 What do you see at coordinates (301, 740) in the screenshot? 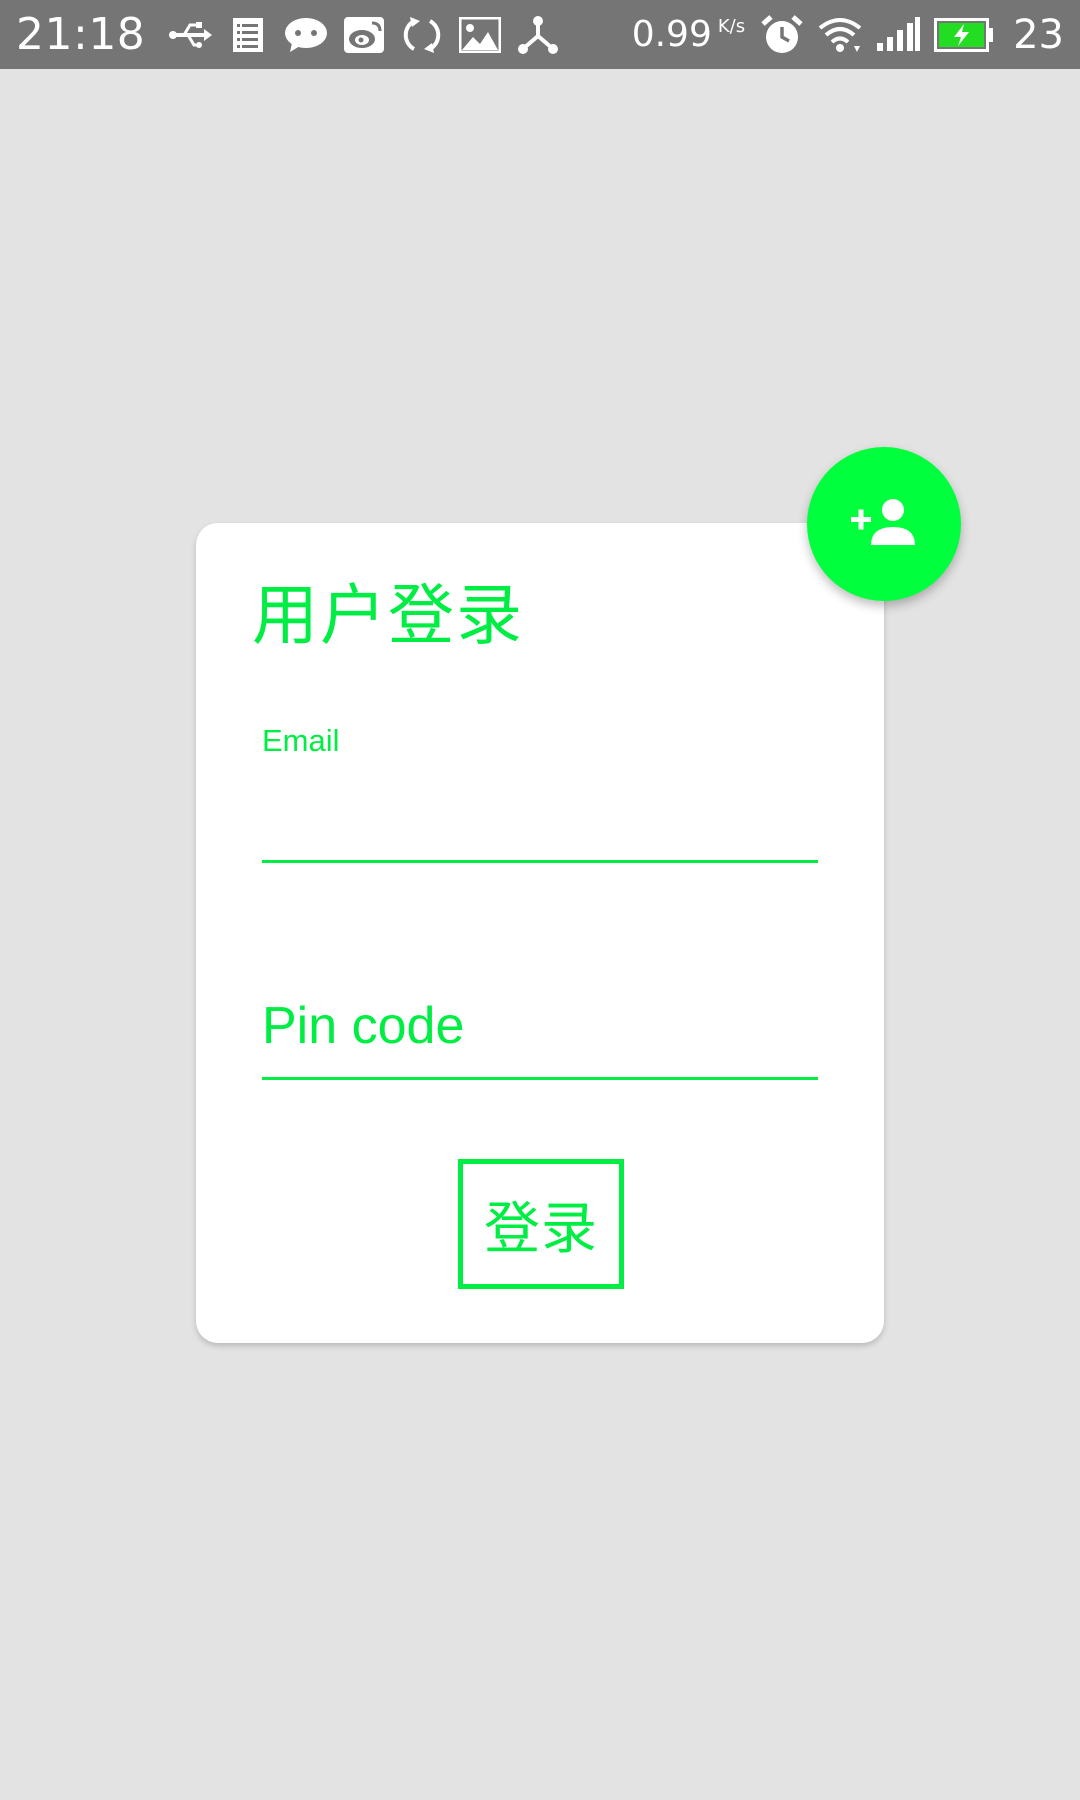
I see `email-label: Email` at bounding box center [301, 740].